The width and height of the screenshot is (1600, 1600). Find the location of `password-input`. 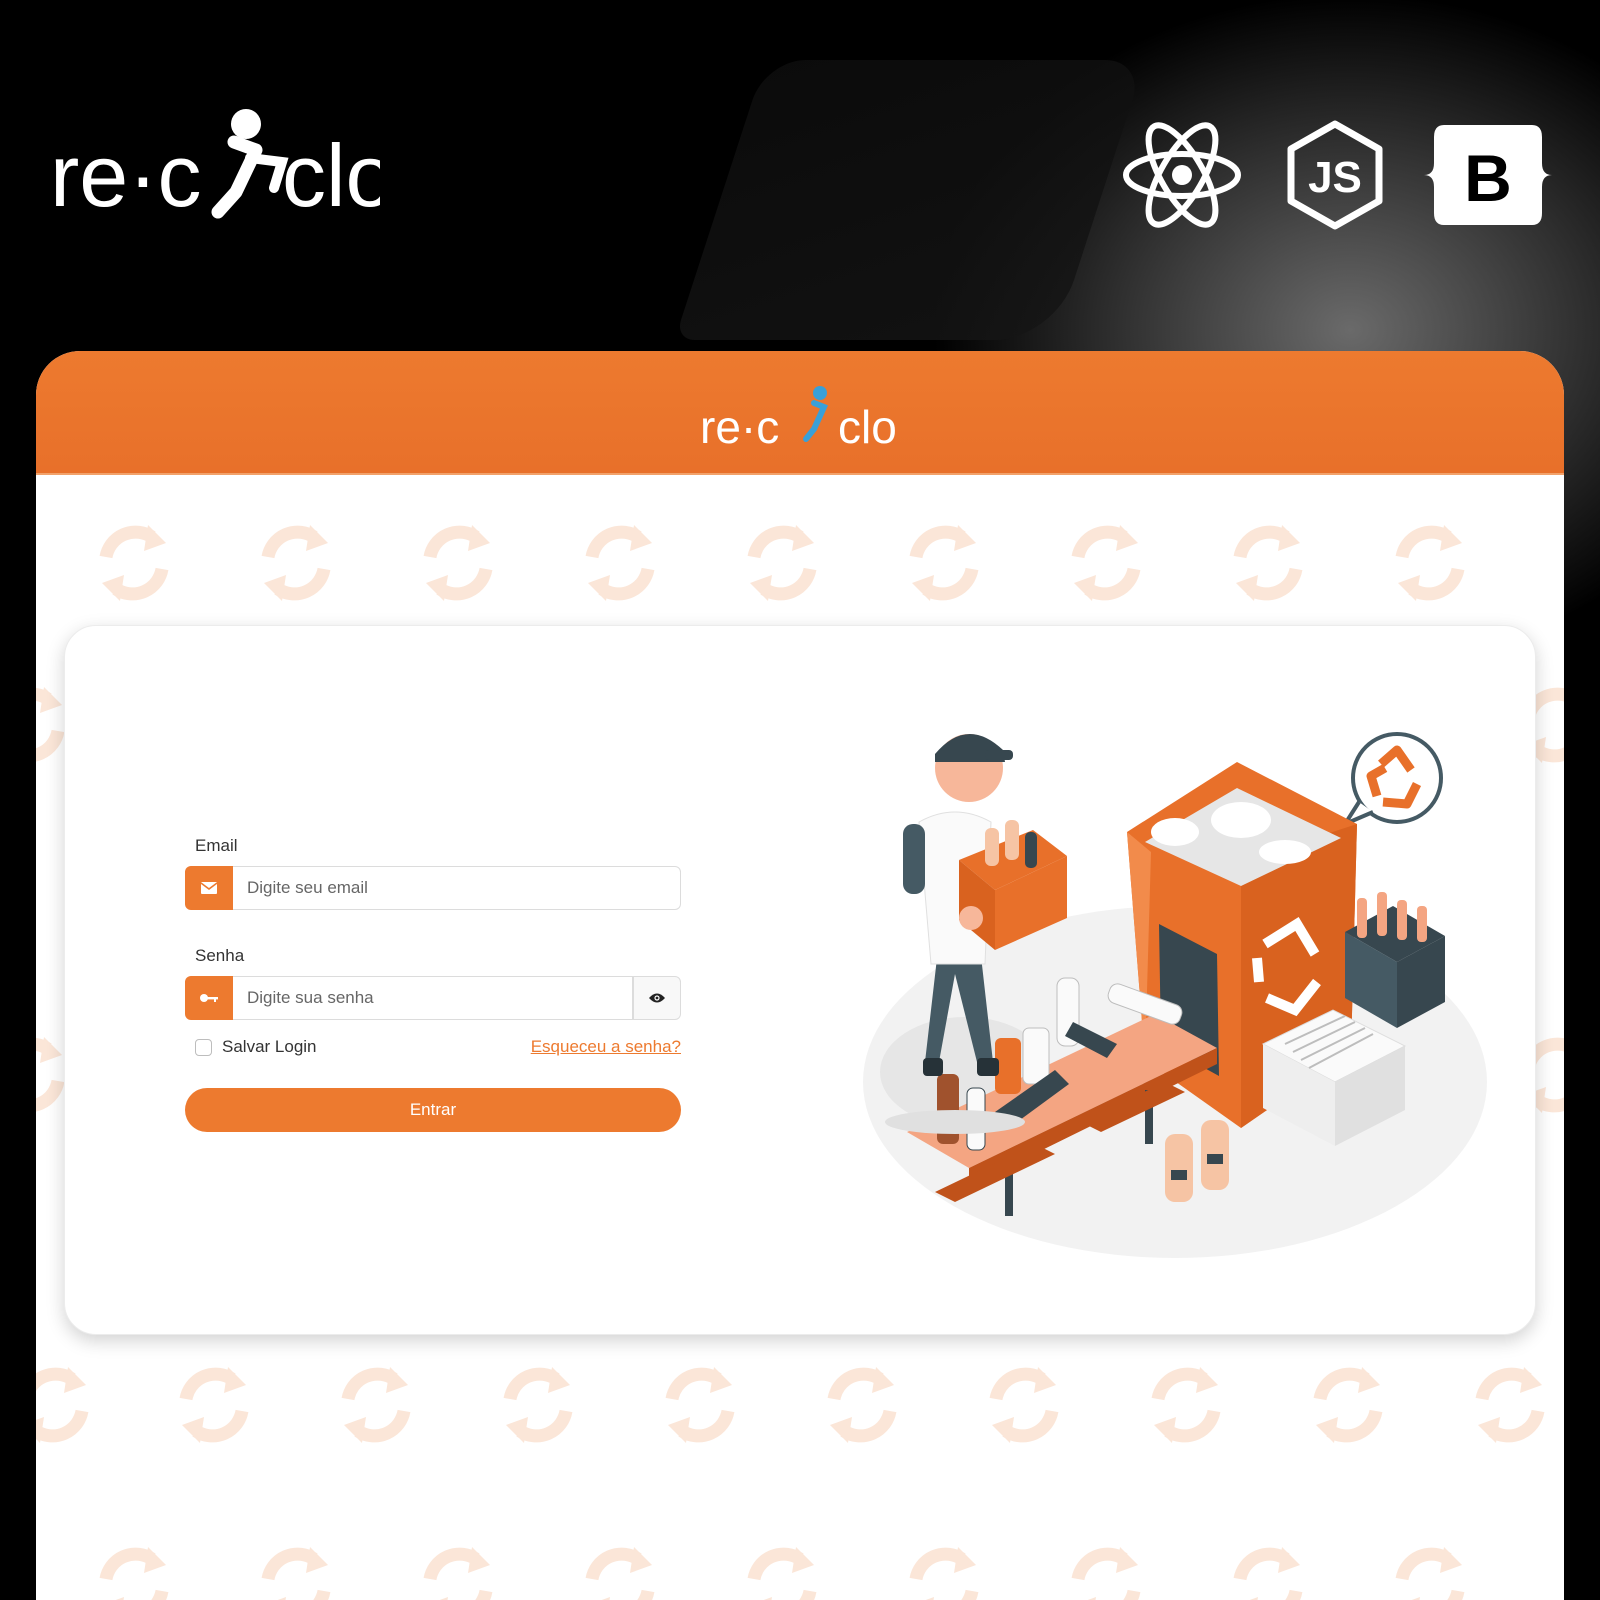

password-input is located at coordinates (433, 998).